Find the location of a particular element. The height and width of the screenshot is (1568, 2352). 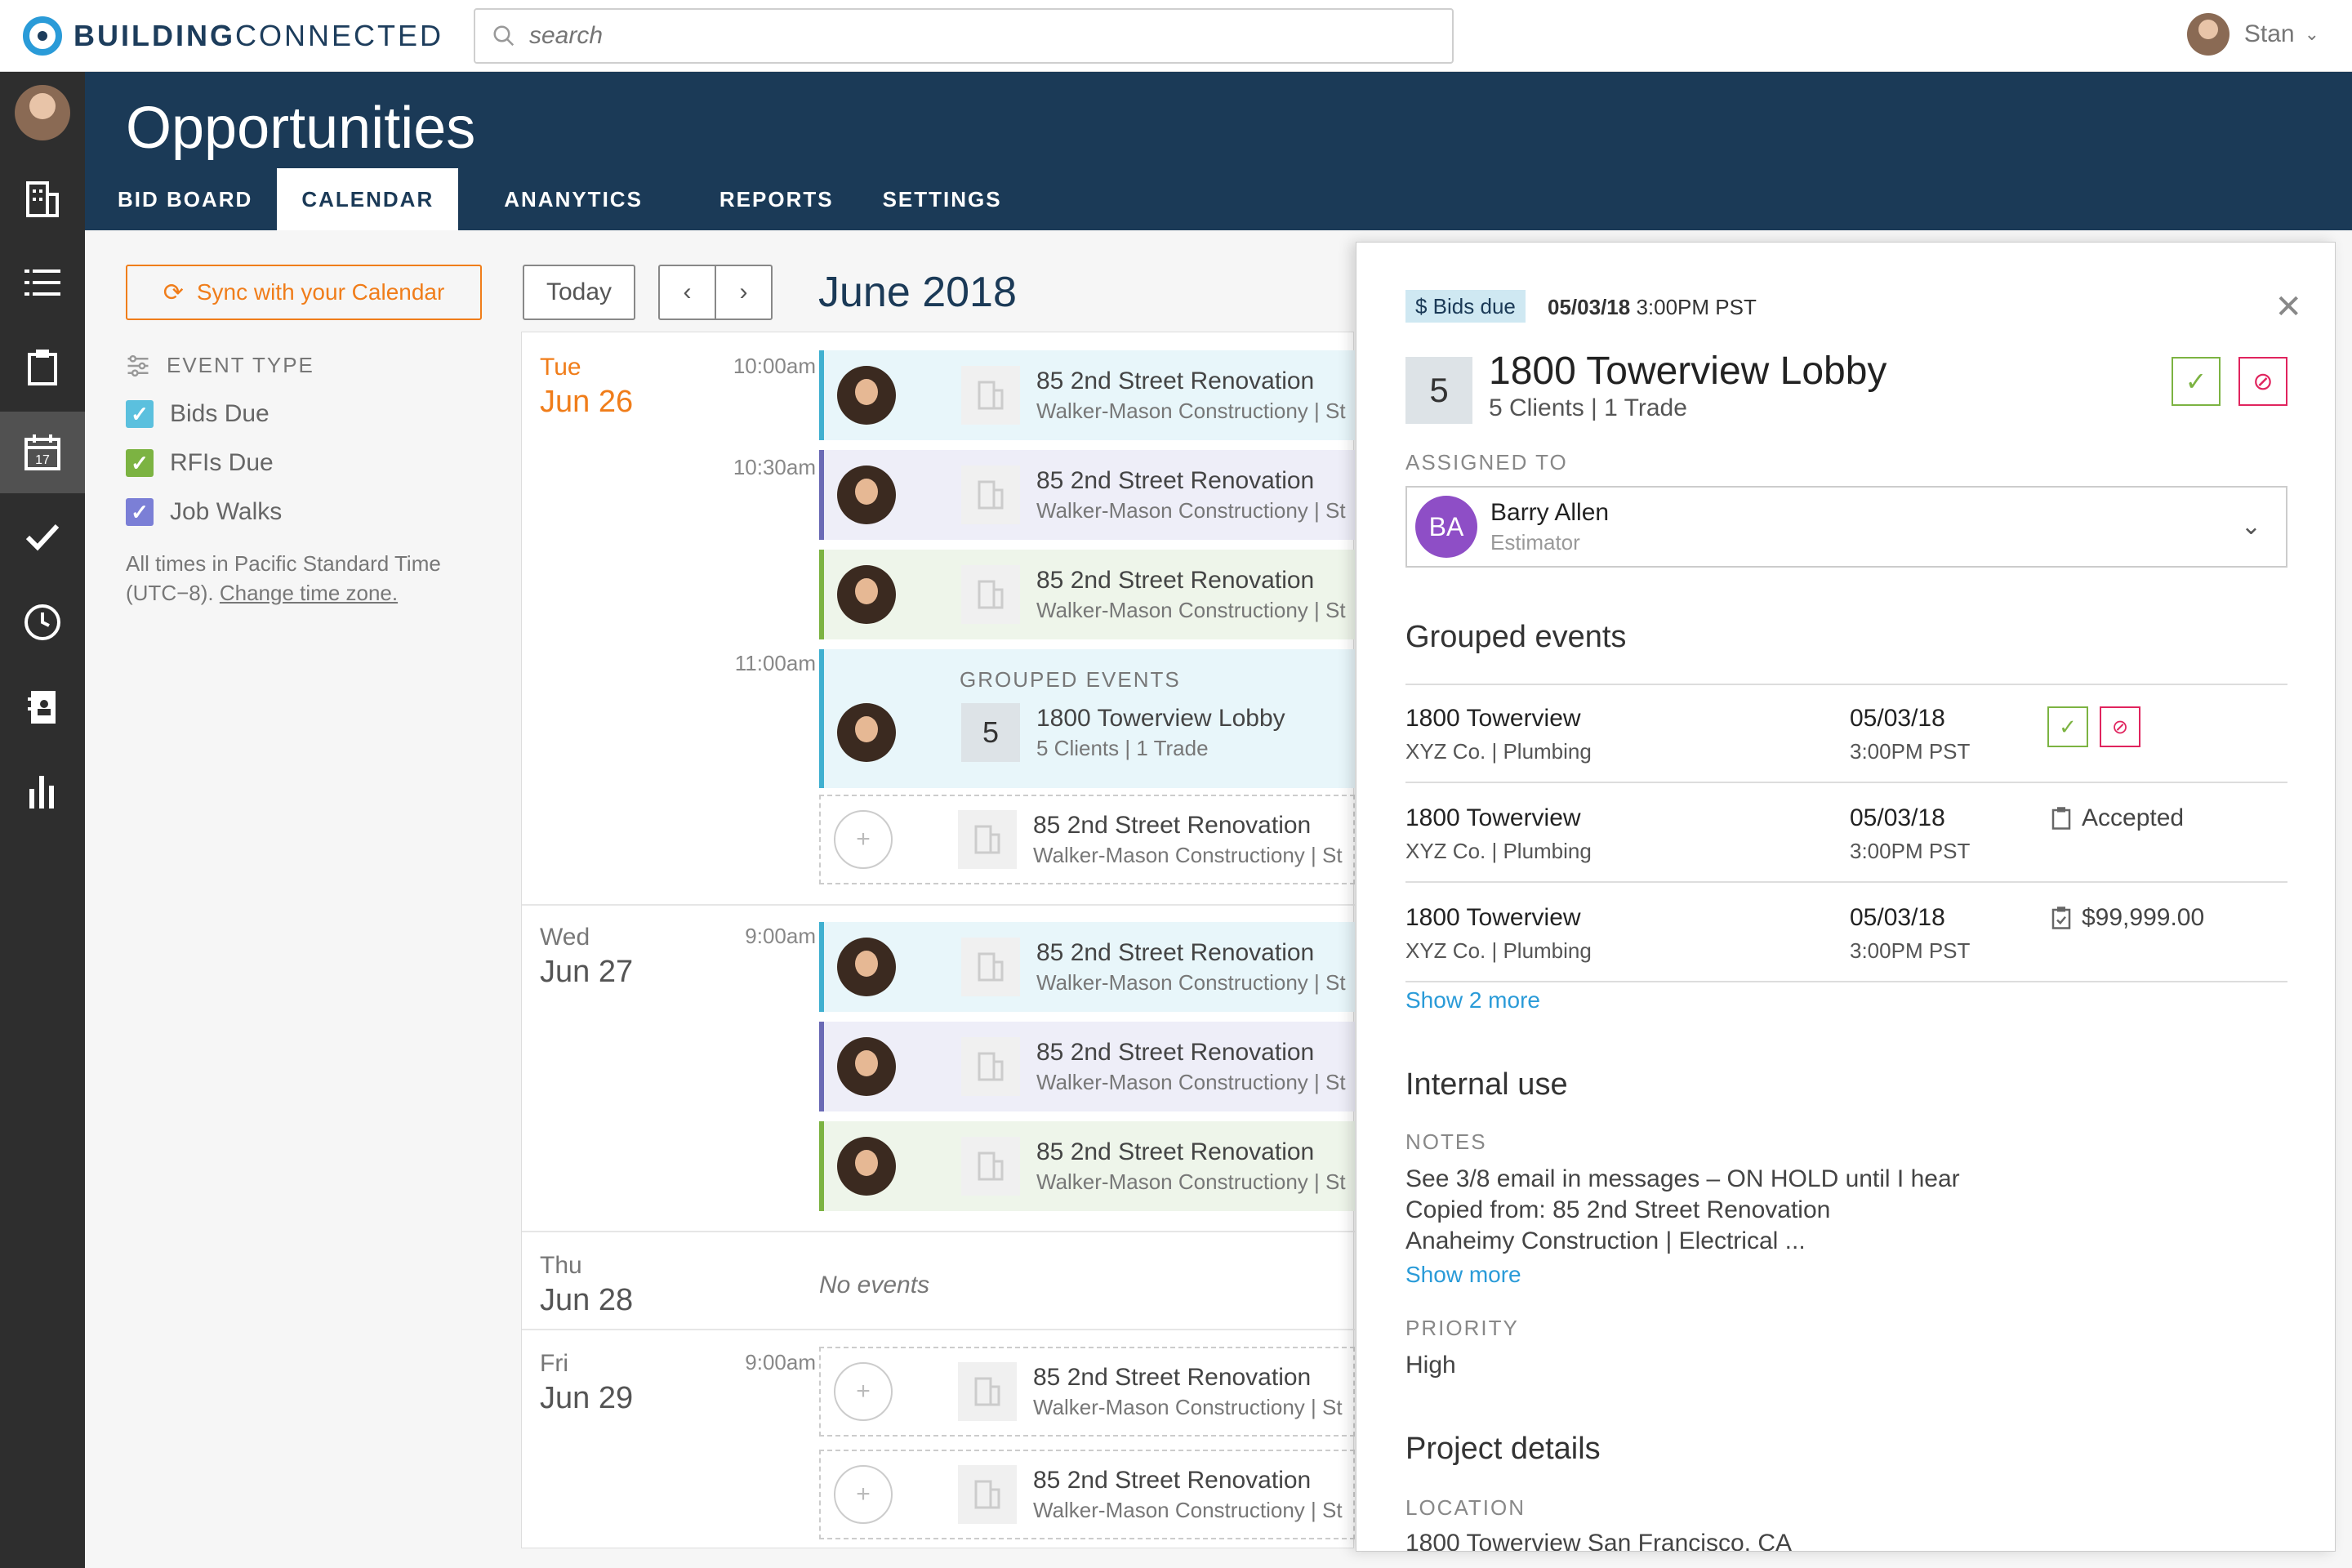

tab-reports: REPORTS is located at coordinates (776, 199).